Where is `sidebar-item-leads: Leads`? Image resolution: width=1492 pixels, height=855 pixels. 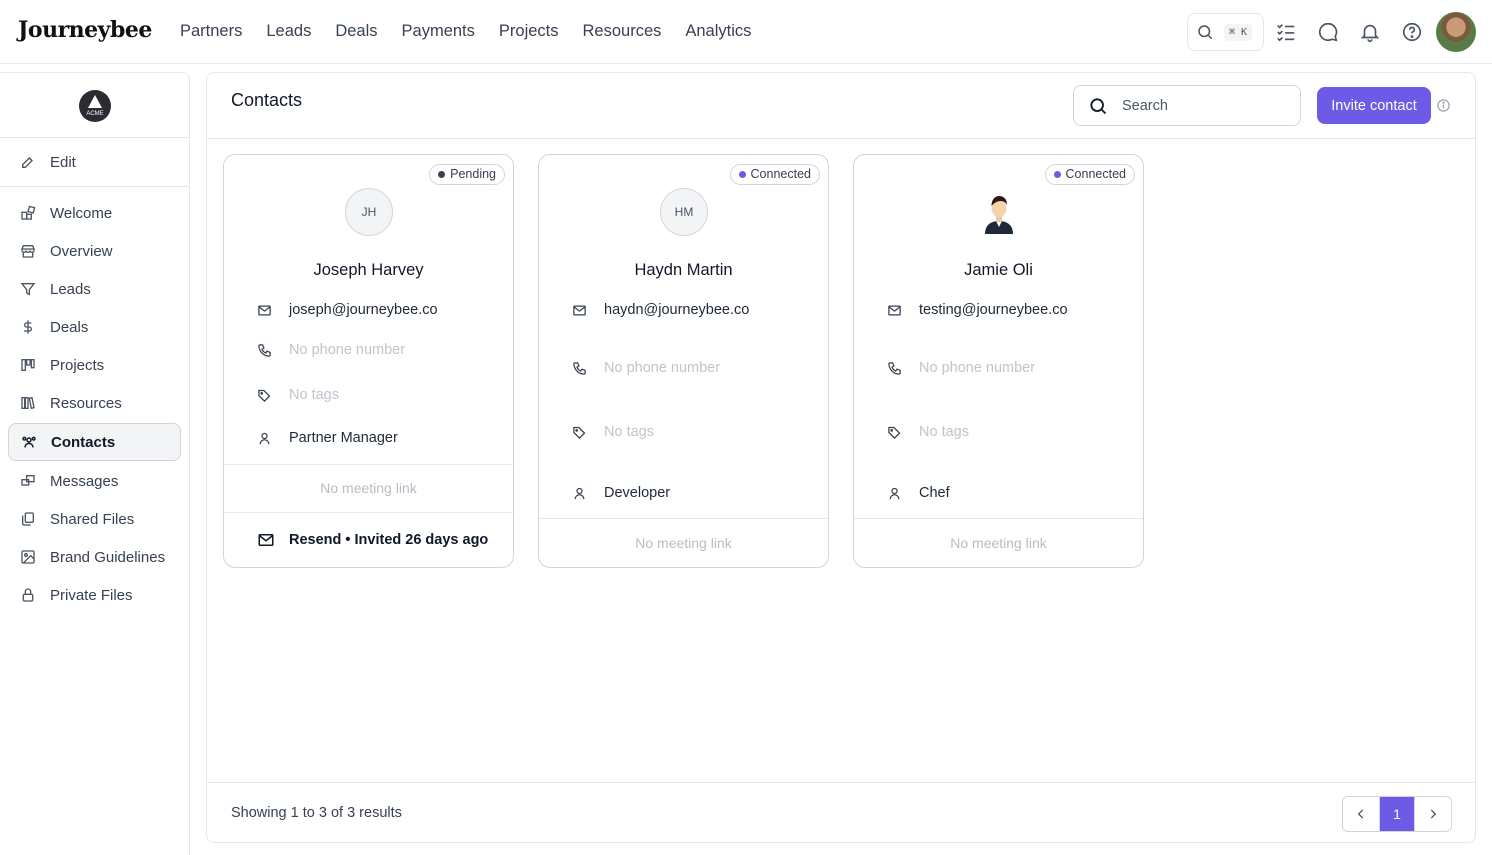
sidebar-item-leads: Leads is located at coordinates (94, 289).